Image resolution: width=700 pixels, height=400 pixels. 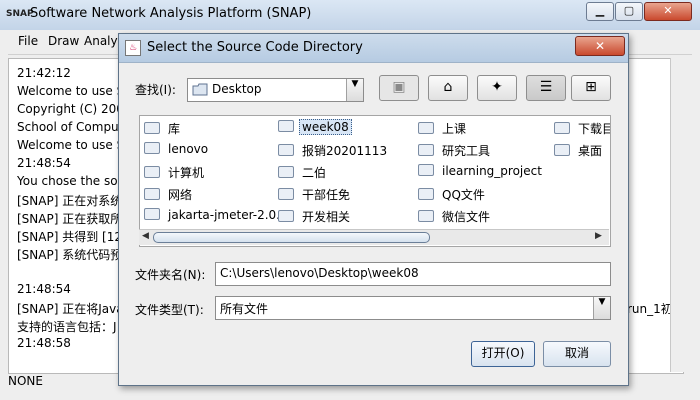 What do you see at coordinates (373, 48) in the screenshot?
I see `dialog-title-bar: ♨ Select the Source Code Directory ✕` at bounding box center [373, 48].